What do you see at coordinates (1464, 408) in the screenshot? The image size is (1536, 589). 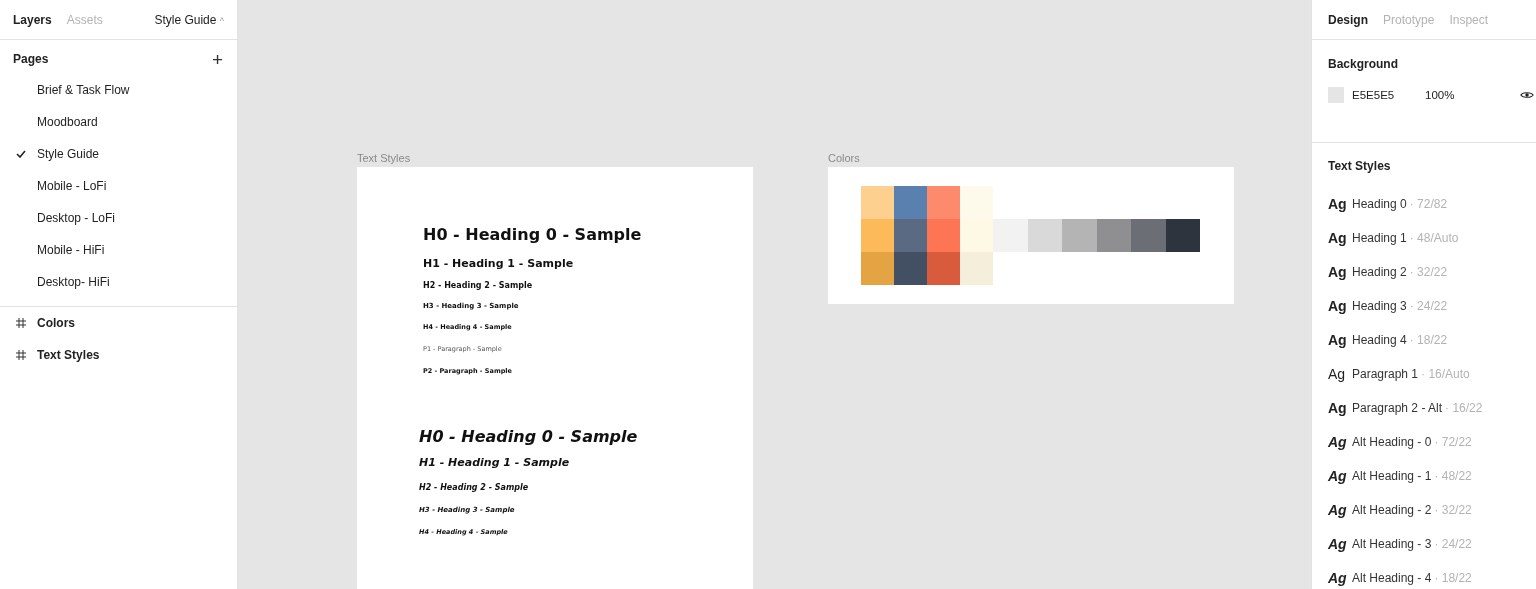 I see `style-size: · 16/22` at bounding box center [1464, 408].